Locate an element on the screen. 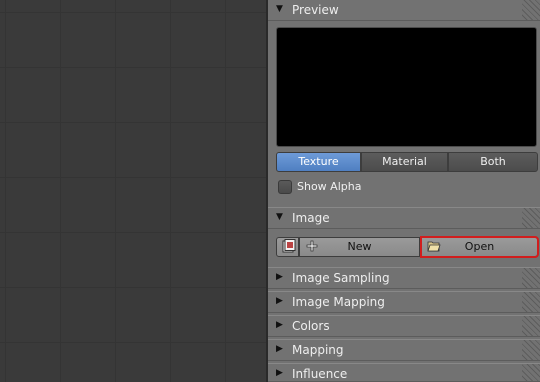  panel-title-mapping: Mapping is located at coordinates (318, 350).